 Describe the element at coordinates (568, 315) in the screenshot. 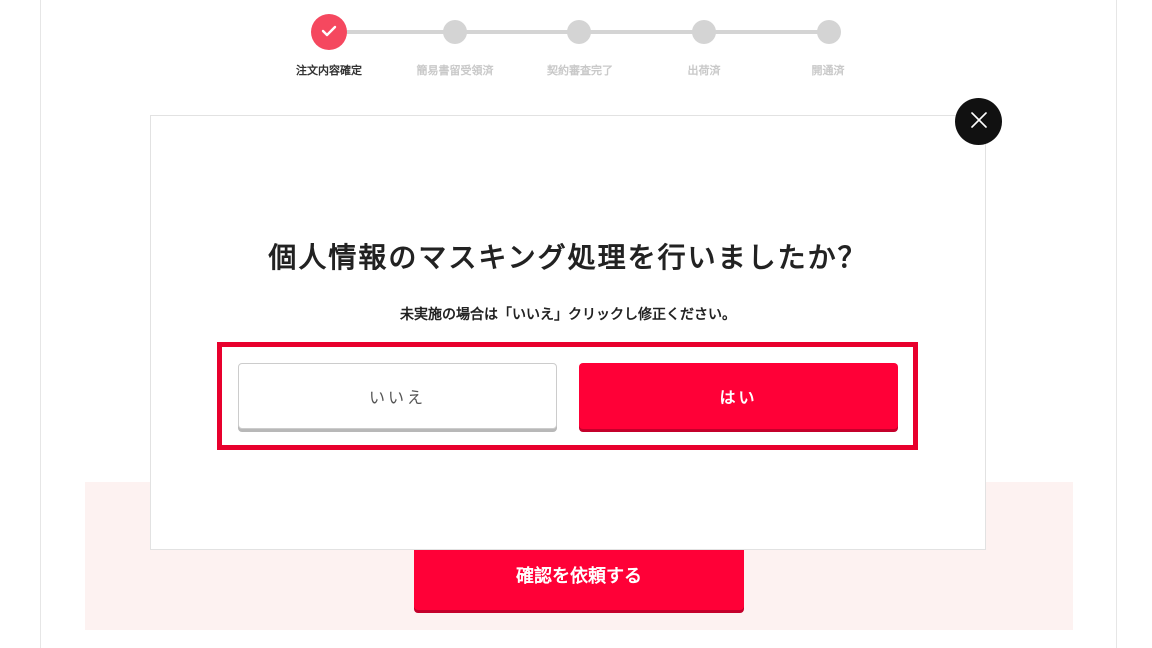

I see `dialog-subtitle: 未実施の場合は「いいえ」クリックし修正ください。` at that location.